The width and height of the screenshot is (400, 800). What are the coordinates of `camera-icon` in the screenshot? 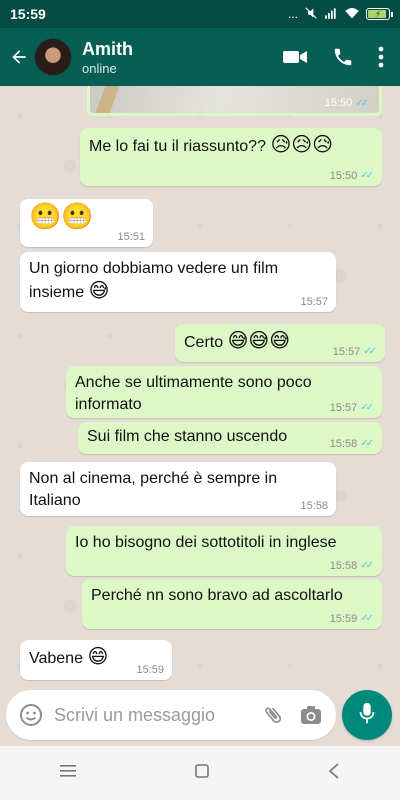 It's located at (311, 715).